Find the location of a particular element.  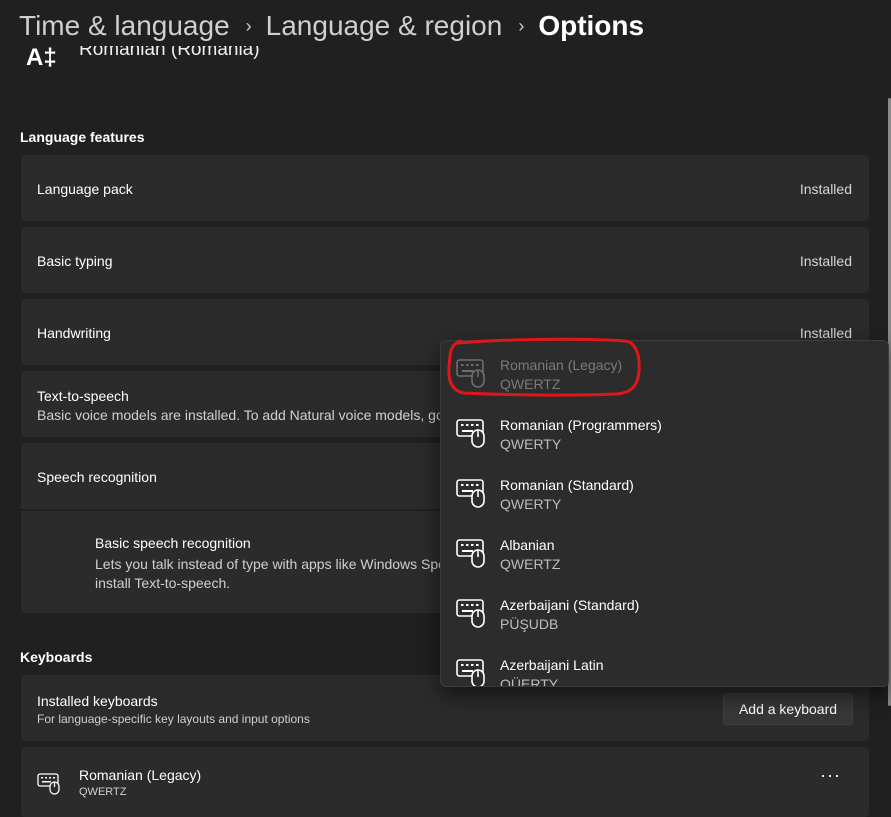

section-title-language-features: Language features is located at coordinates (82, 137).